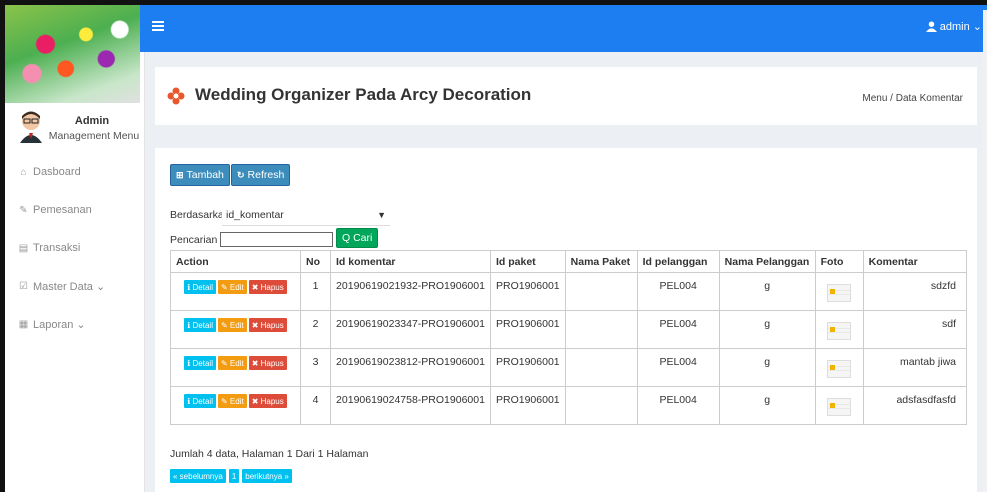 The image size is (987, 492). Describe the element at coordinates (915, 291) in the screenshot. I see `cell-komentar: sdzfd` at that location.